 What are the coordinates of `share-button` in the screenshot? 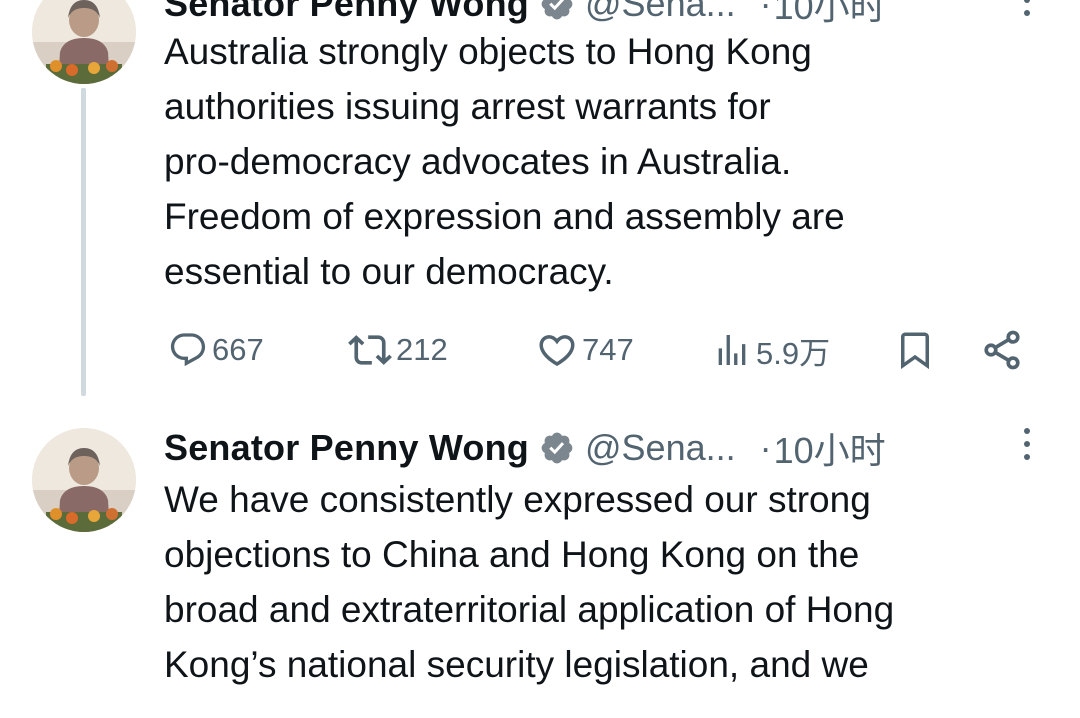 It's located at (1002, 350).